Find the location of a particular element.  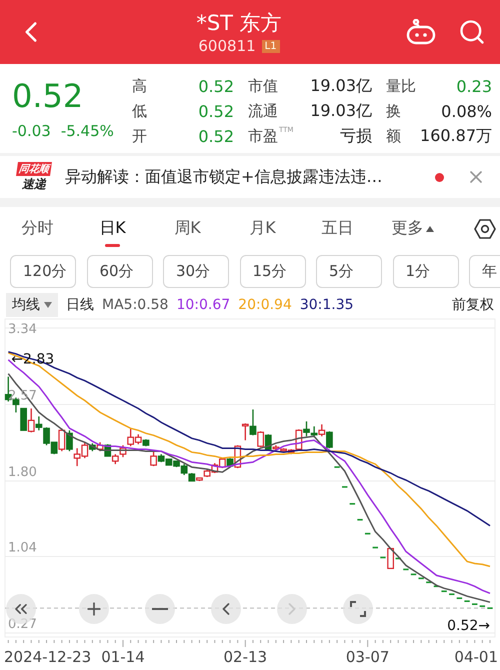

chart-tab: 五日 is located at coordinates (337, 228).